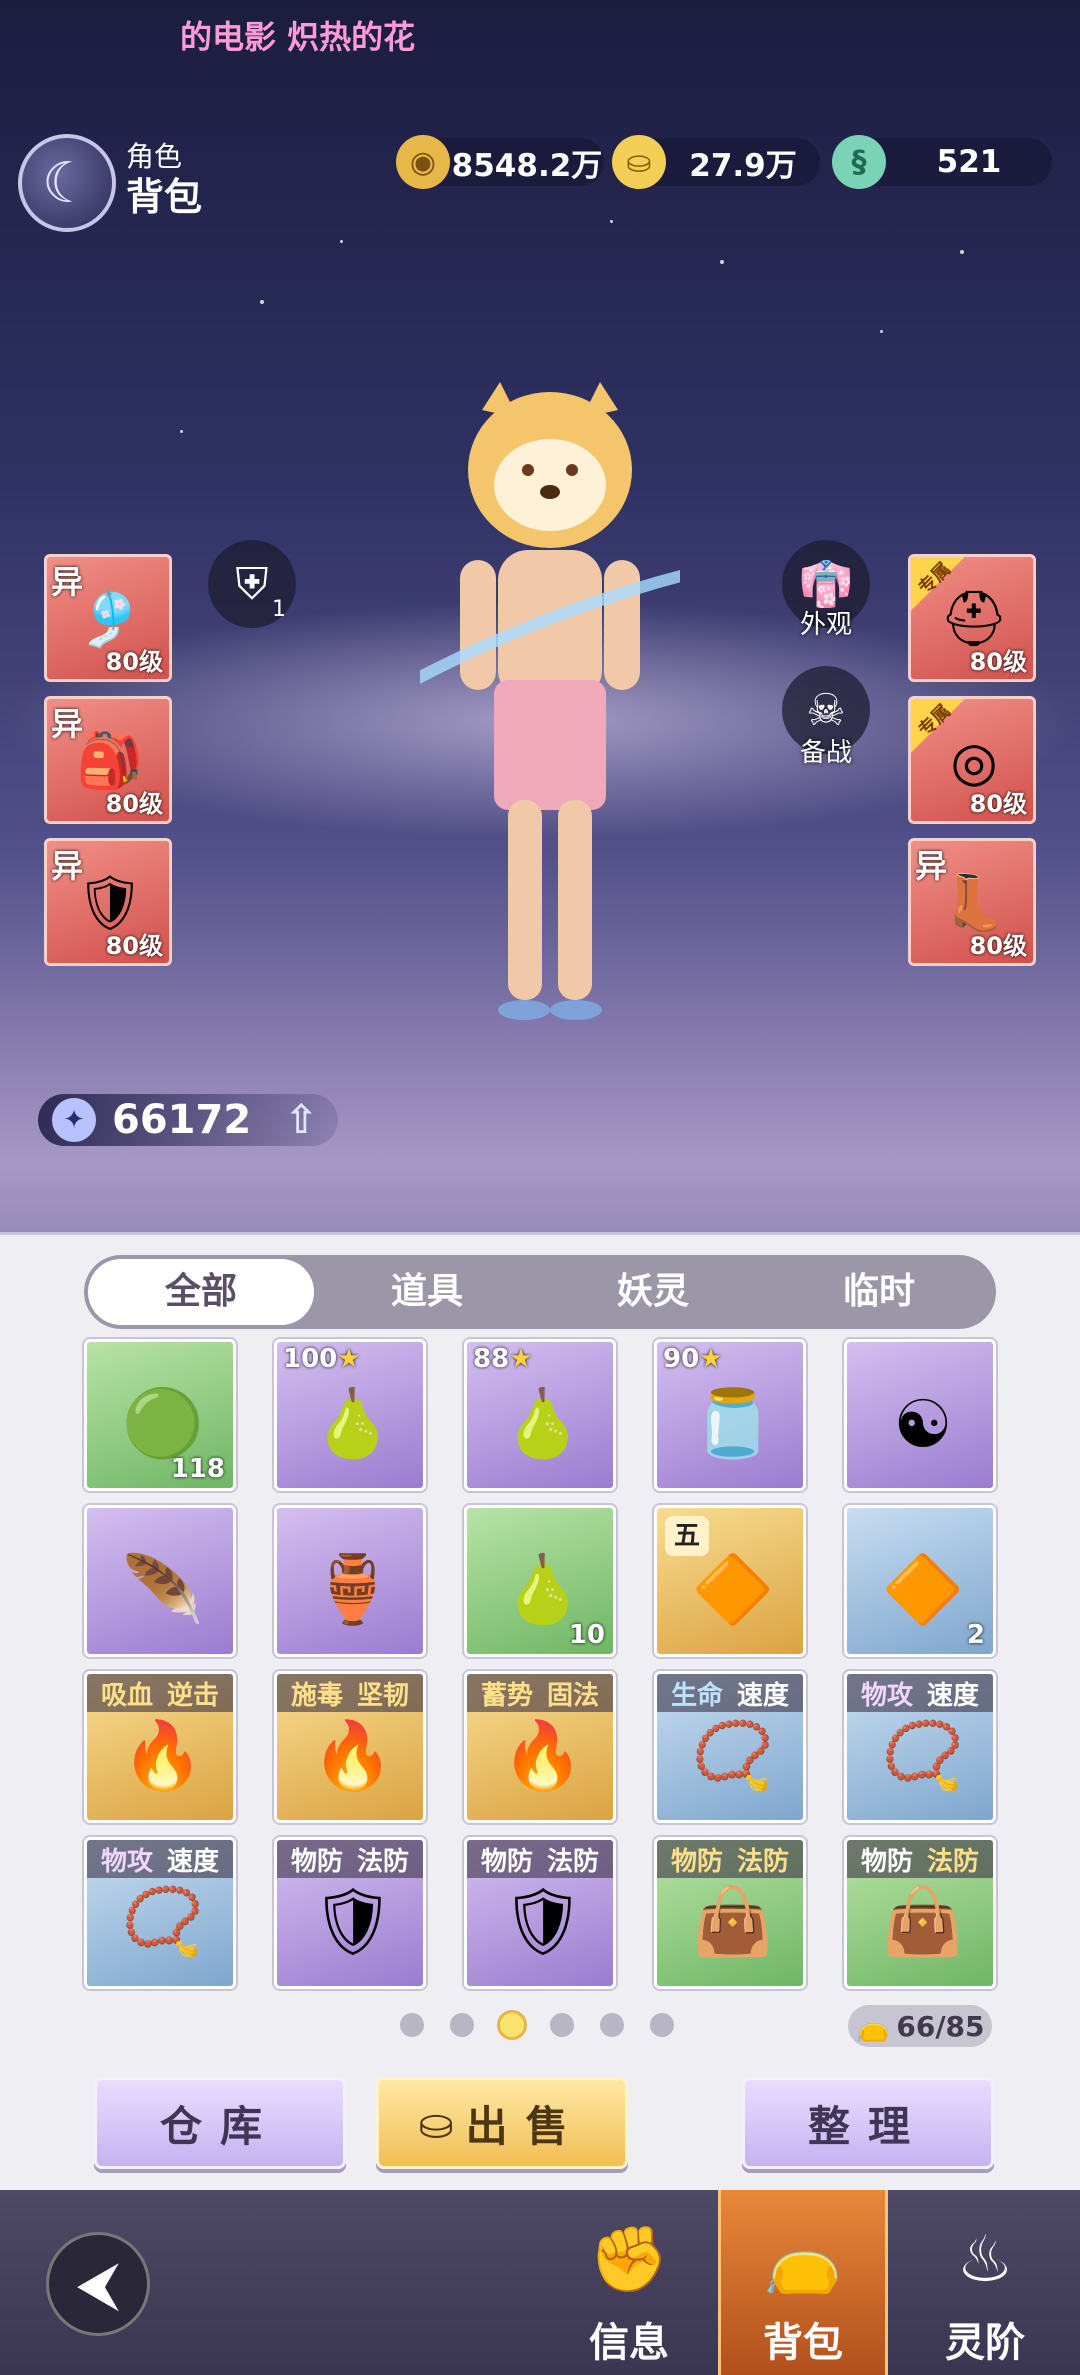 The image size is (1080, 2375). I want to click on jar-icon: 🫙, so click(733, 1423).